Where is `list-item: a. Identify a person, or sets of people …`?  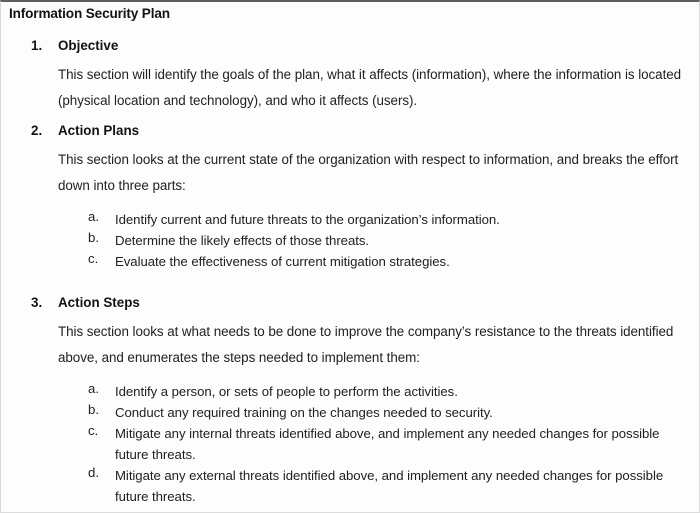
list-item: a. Identify a person, or sets of people … is located at coordinates (350, 391).